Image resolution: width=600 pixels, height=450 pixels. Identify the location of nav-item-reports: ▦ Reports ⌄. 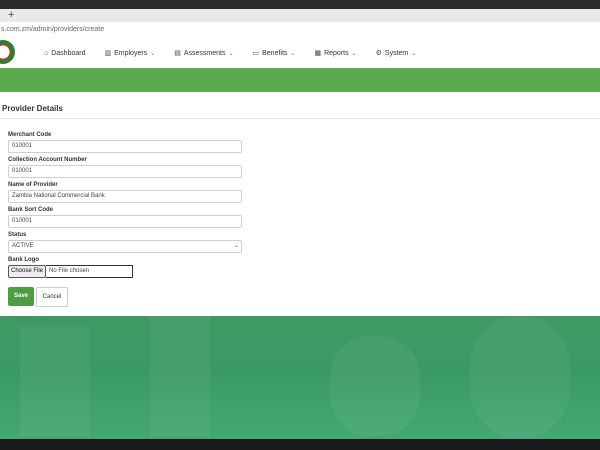
(335, 53).